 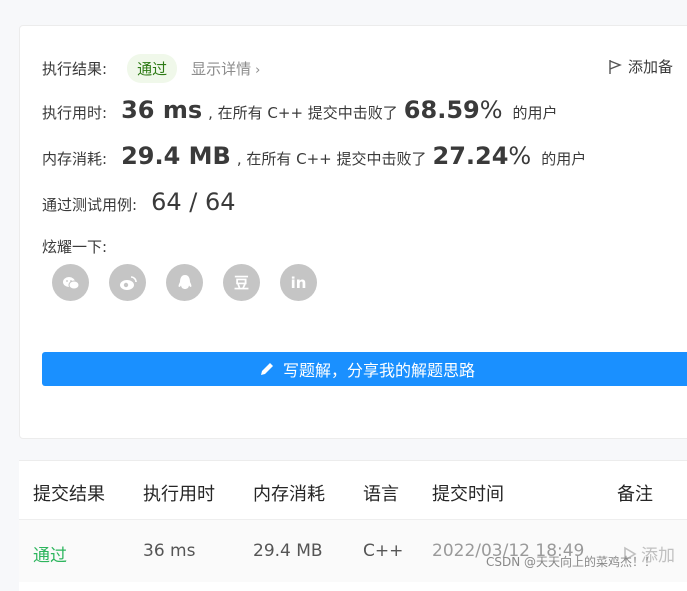 I want to click on share-label: 炫耀一下:, so click(x=75, y=247).